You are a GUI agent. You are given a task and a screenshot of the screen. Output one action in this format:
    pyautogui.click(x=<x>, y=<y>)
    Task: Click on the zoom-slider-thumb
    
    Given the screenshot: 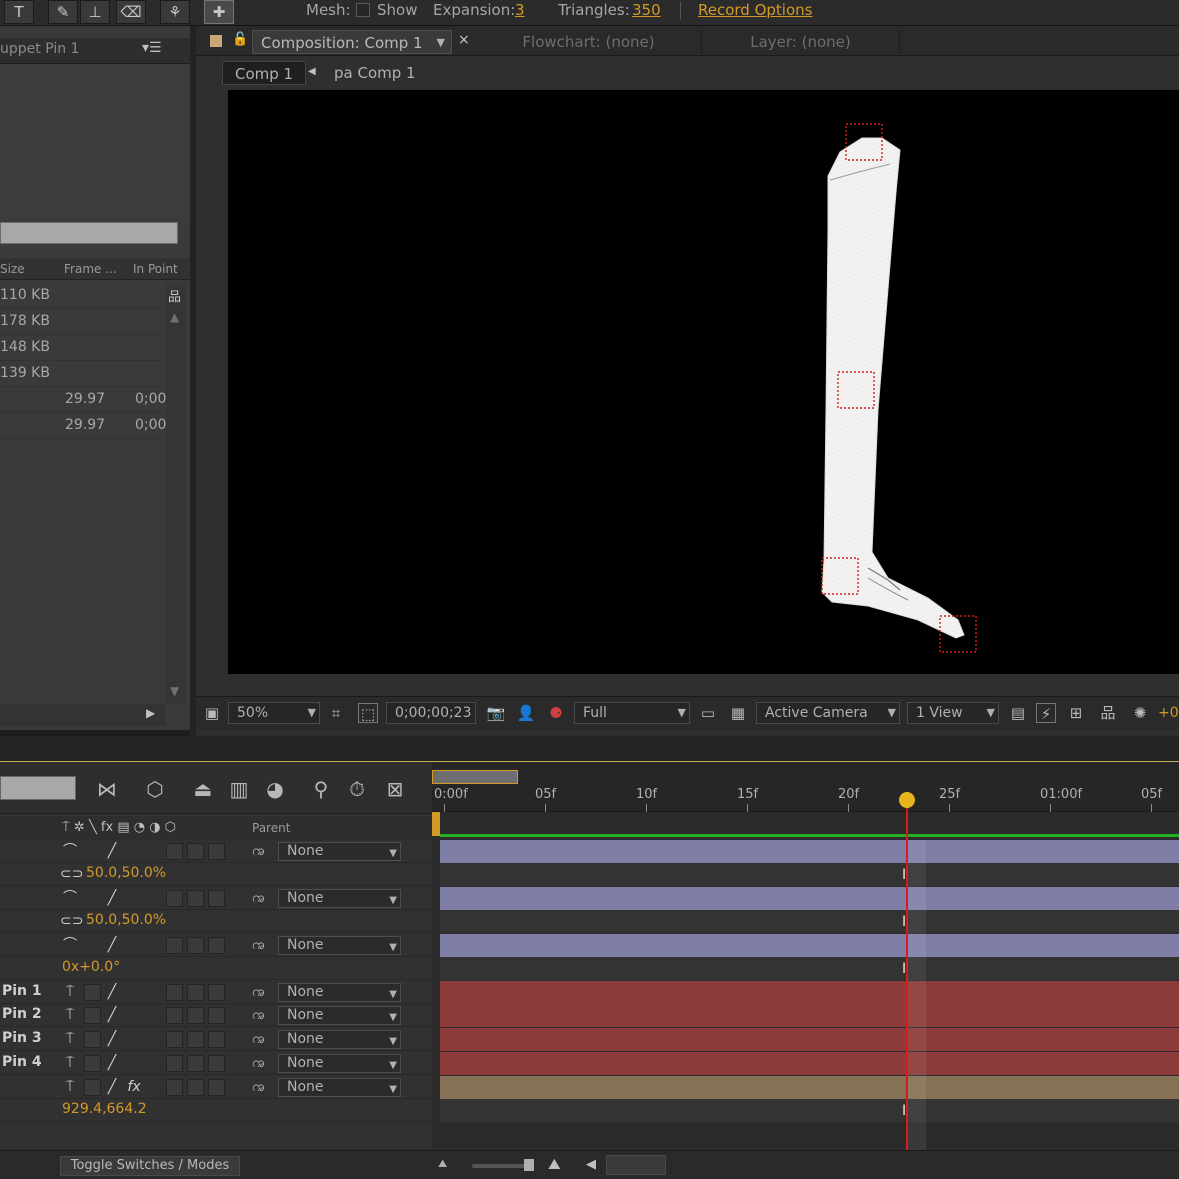 What is the action you would take?
    pyautogui.click(x=529, y=1165)
    